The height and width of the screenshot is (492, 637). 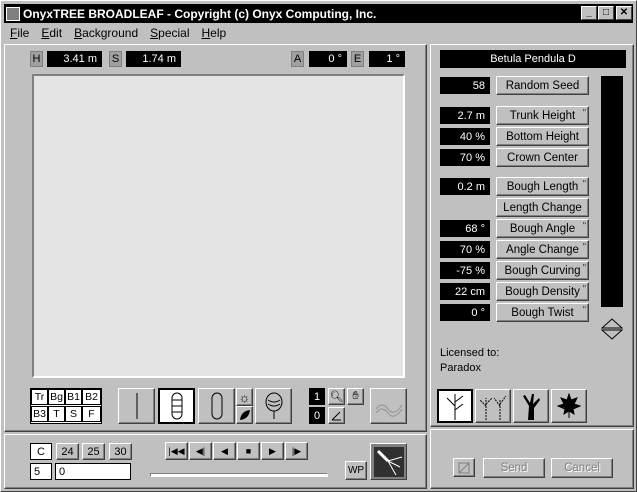 I want to click on menu-background: Background, so click(x=106, y=33).